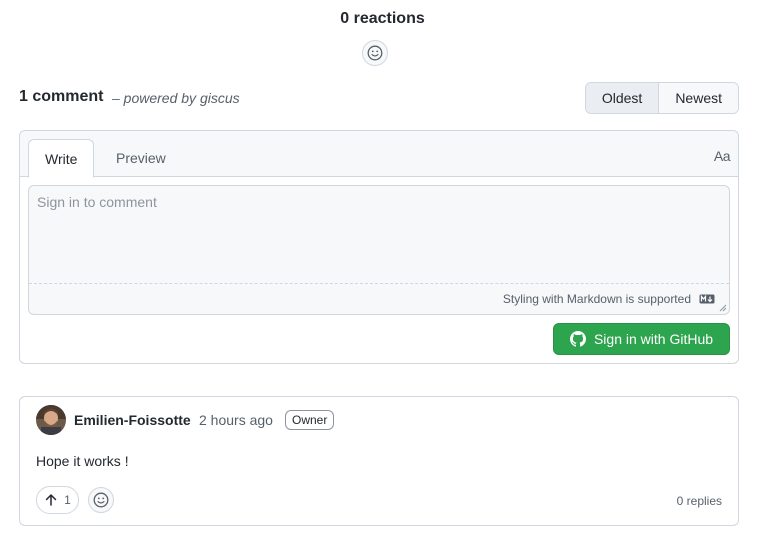  I want to click on resize-handle-icon, so click(723, 308).